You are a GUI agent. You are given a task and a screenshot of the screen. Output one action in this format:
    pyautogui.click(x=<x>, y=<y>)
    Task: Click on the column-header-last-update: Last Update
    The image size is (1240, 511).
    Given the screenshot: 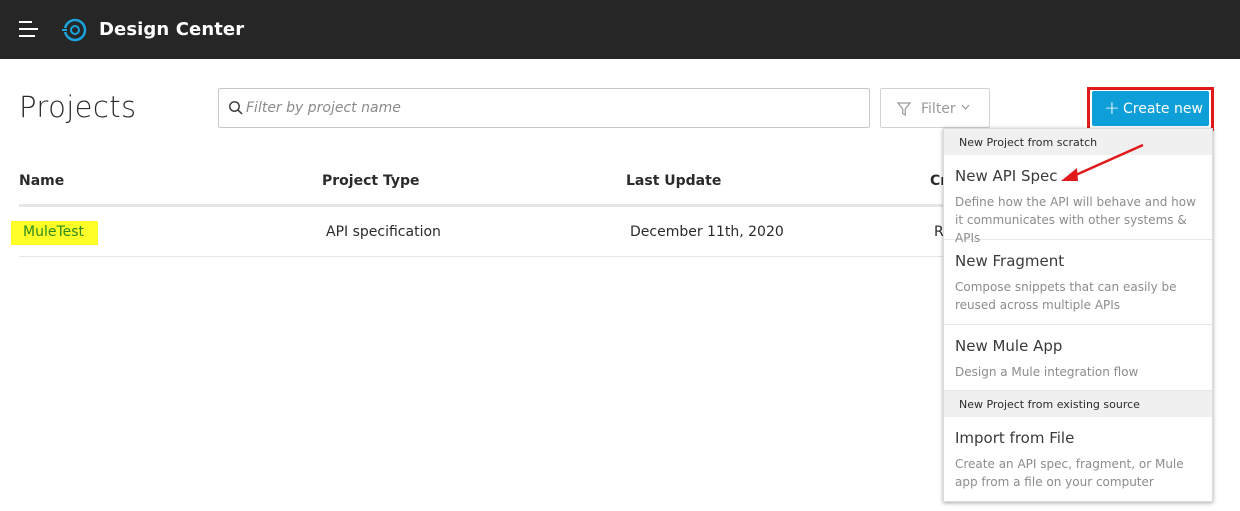 What is the action you would take?
    pyautogui.click(x=673, y=181)
    